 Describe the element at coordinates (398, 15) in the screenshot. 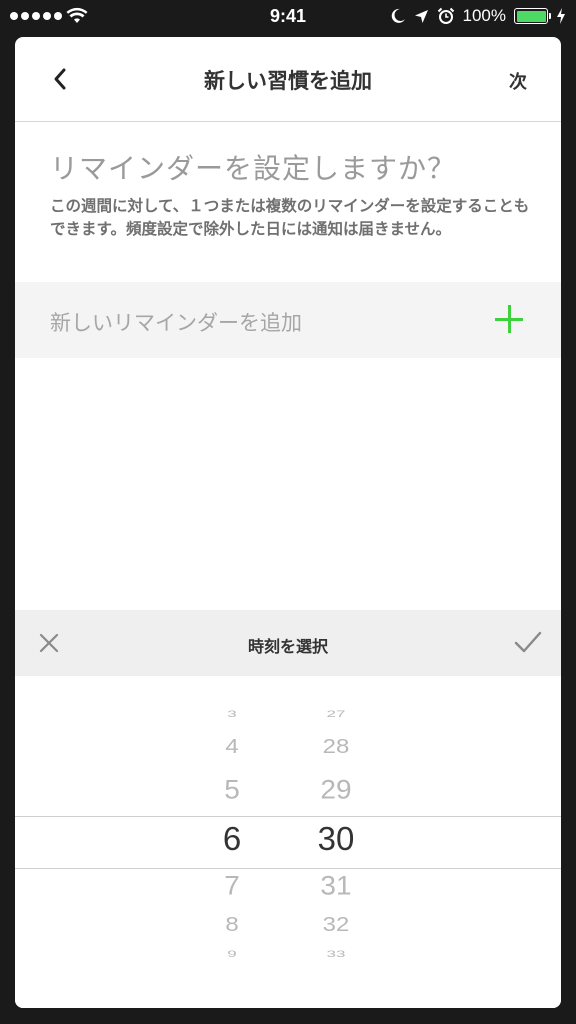

I see `moon-icon` at that location.